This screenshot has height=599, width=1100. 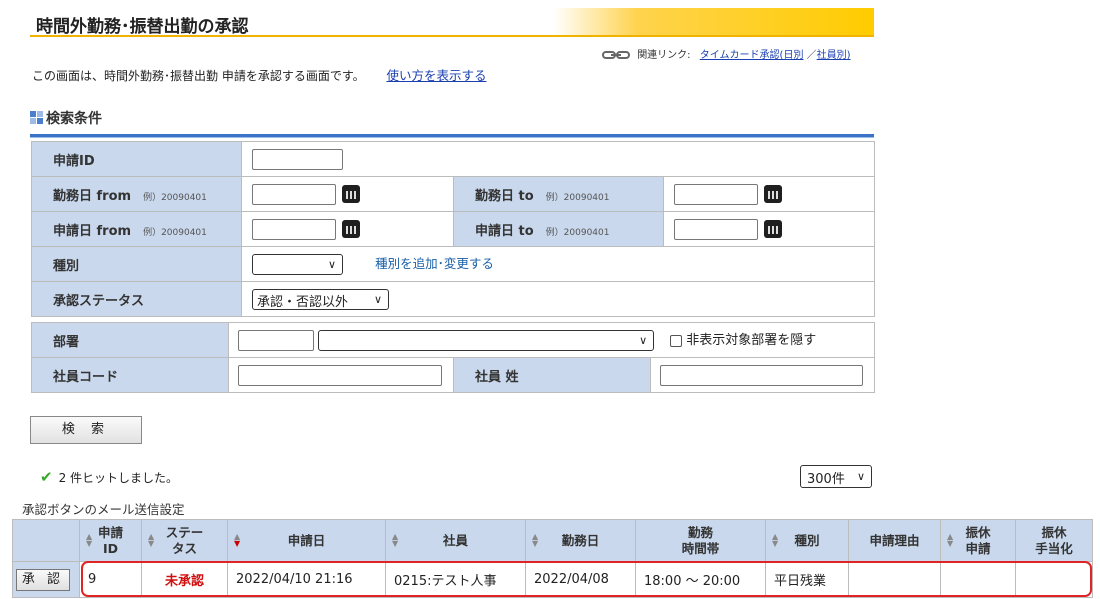 I want to click on row-id: 9, so click(x=110, y=579).